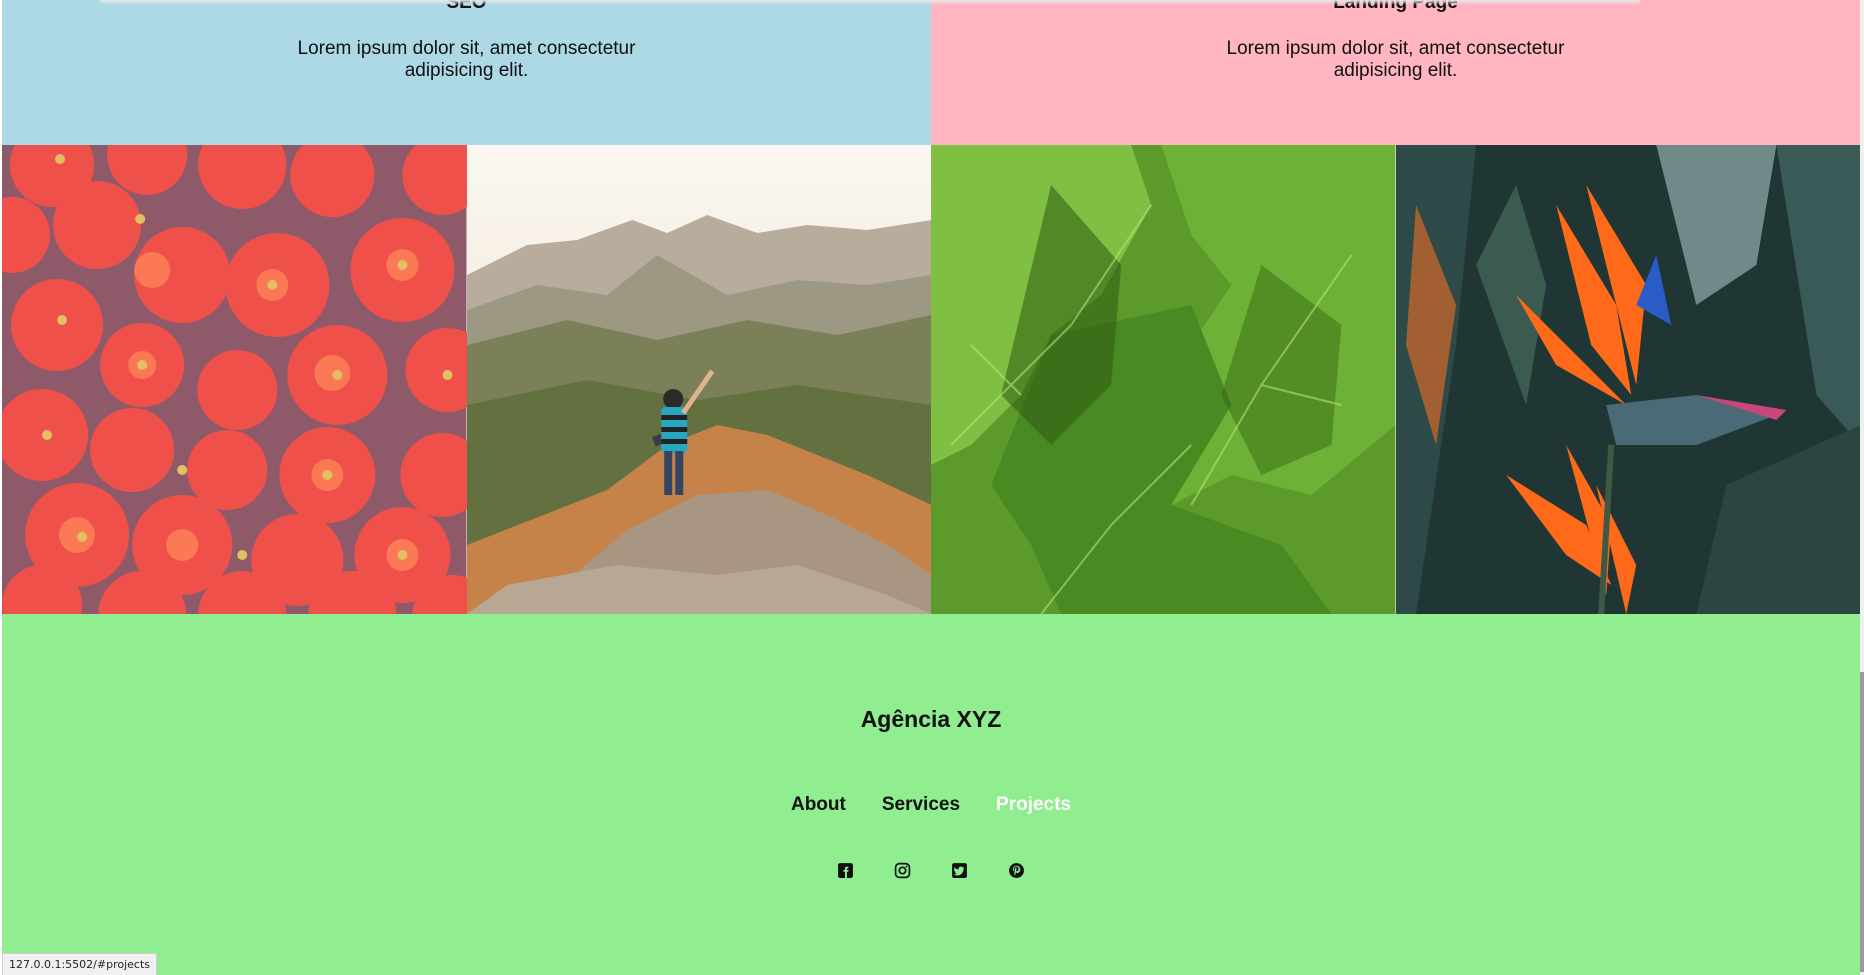 This screenshot has height=975, width=1864. Describe the element at coordinates (959, 870) in the screenshot. I see `twitter-icon` at that location.